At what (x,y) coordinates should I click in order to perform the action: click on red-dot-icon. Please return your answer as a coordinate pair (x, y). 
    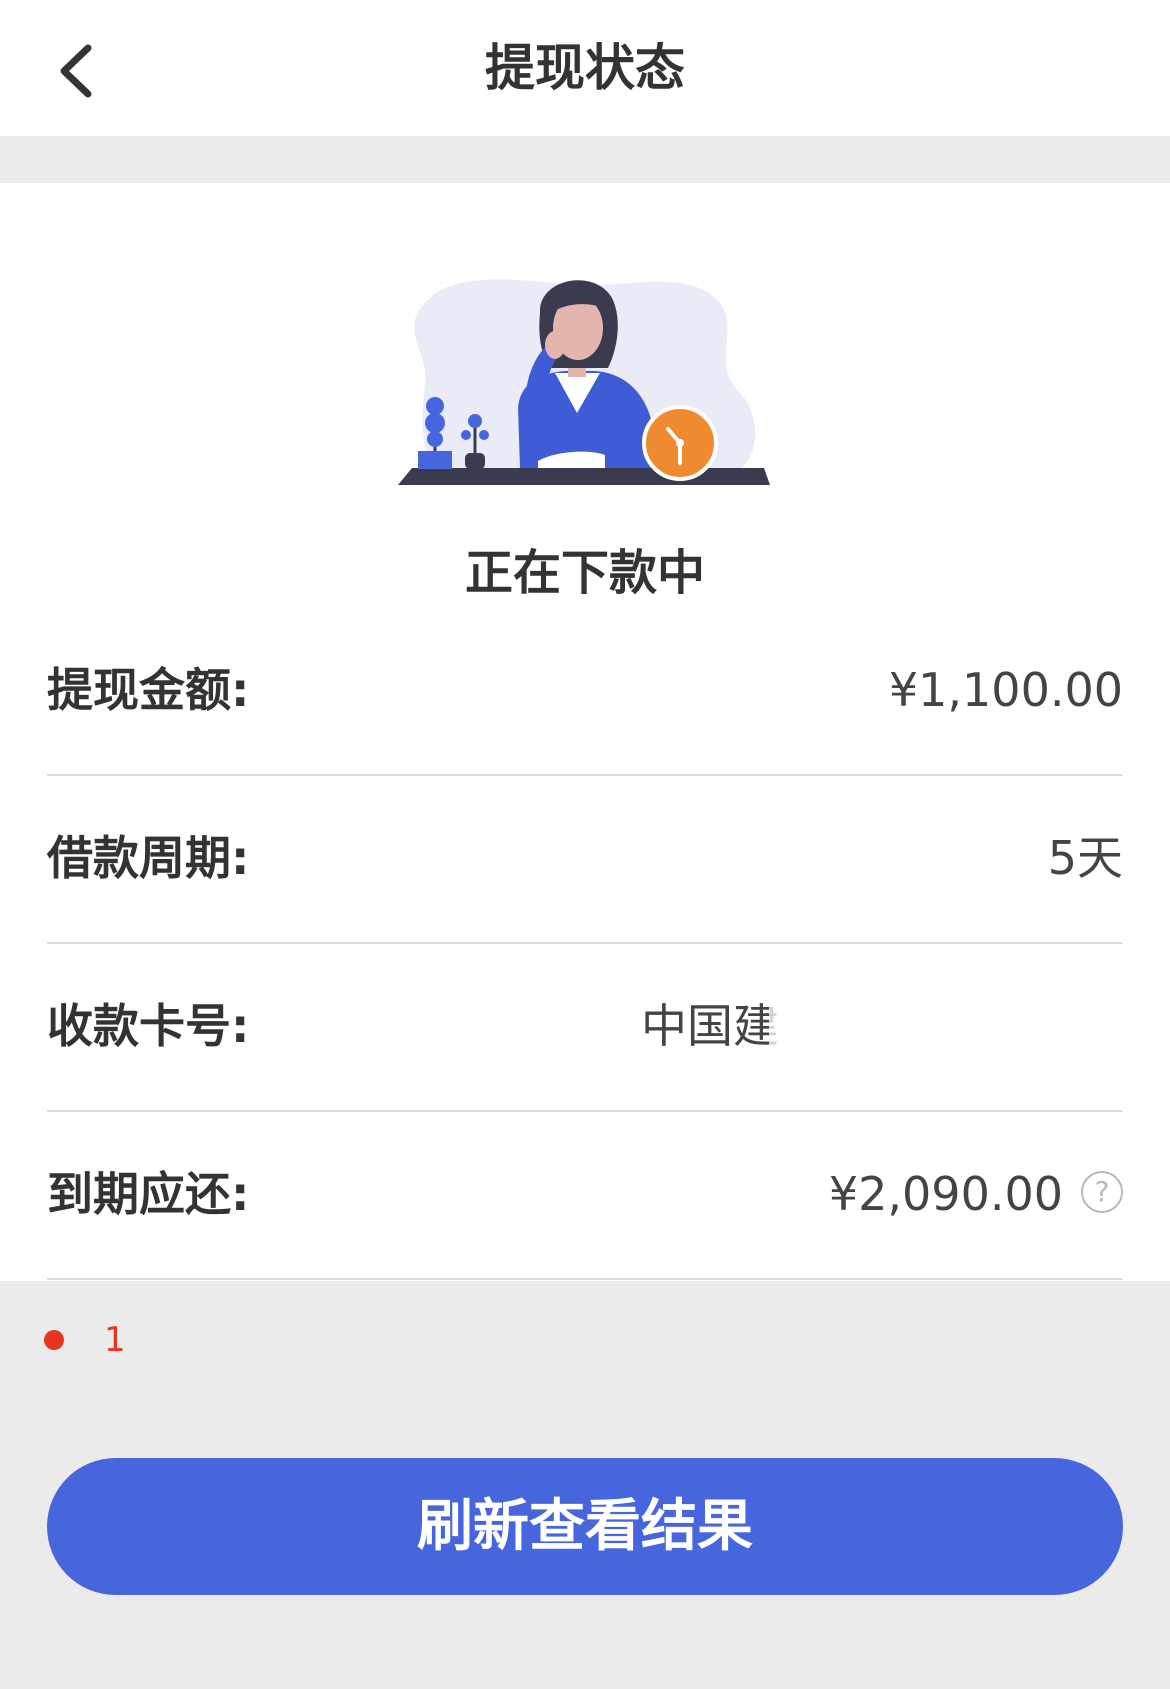
    Looking at the image, I should click on (54, 1340).